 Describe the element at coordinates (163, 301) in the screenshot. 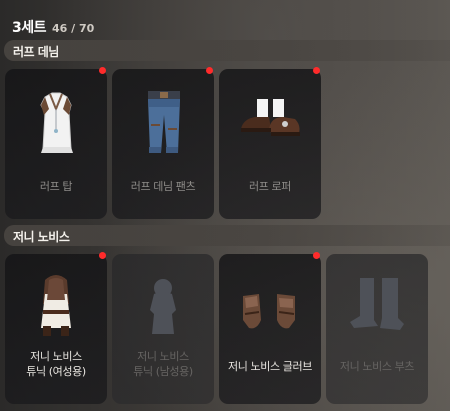

I see `tunic-male-silhouette-icon` at that location.